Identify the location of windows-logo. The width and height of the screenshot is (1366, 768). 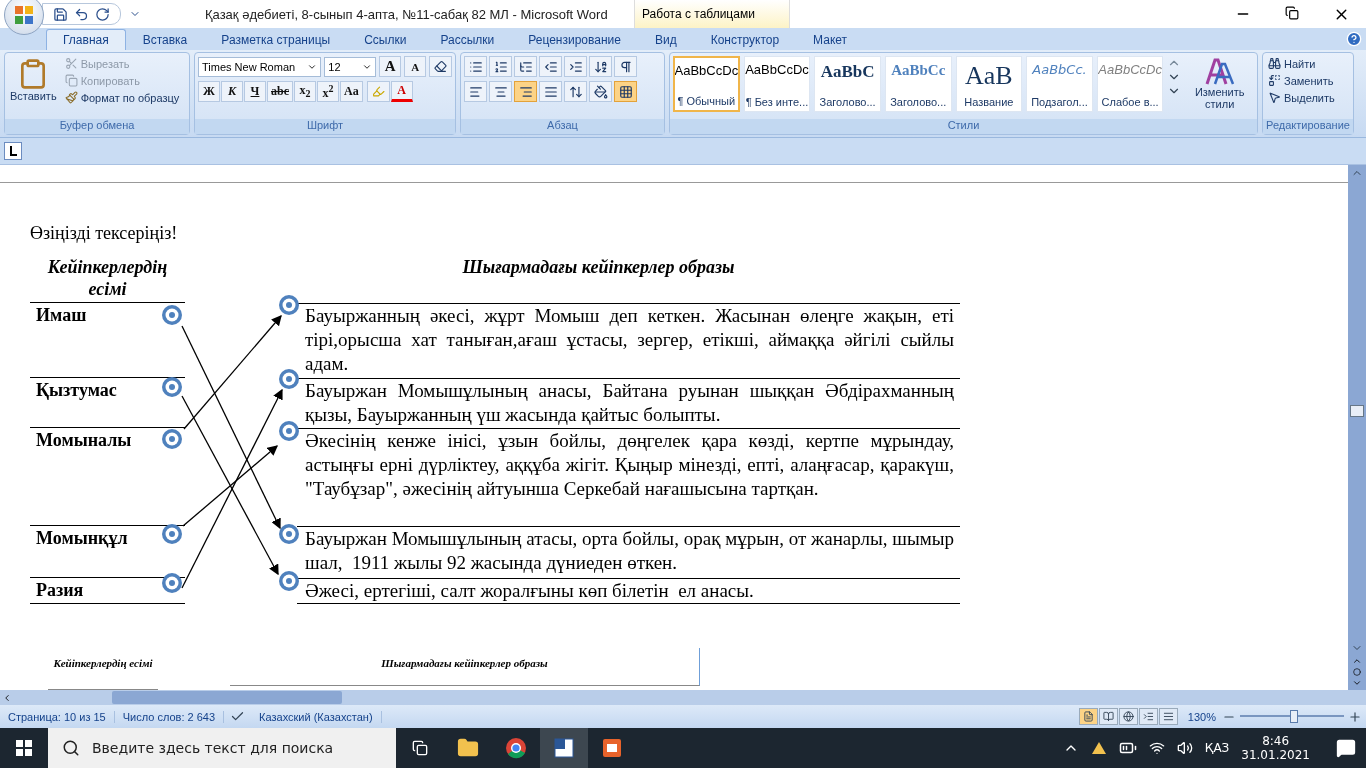
(24, 748).